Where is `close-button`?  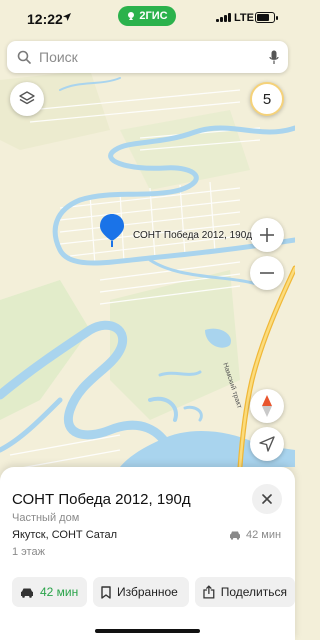 close-button is located at coordinates (267, 499).